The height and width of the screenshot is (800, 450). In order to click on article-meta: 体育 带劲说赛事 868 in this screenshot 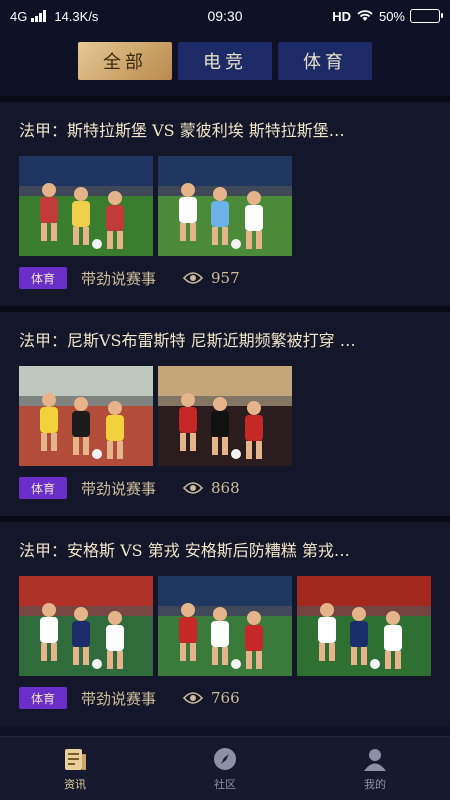, I will do `click(225, 488)`.